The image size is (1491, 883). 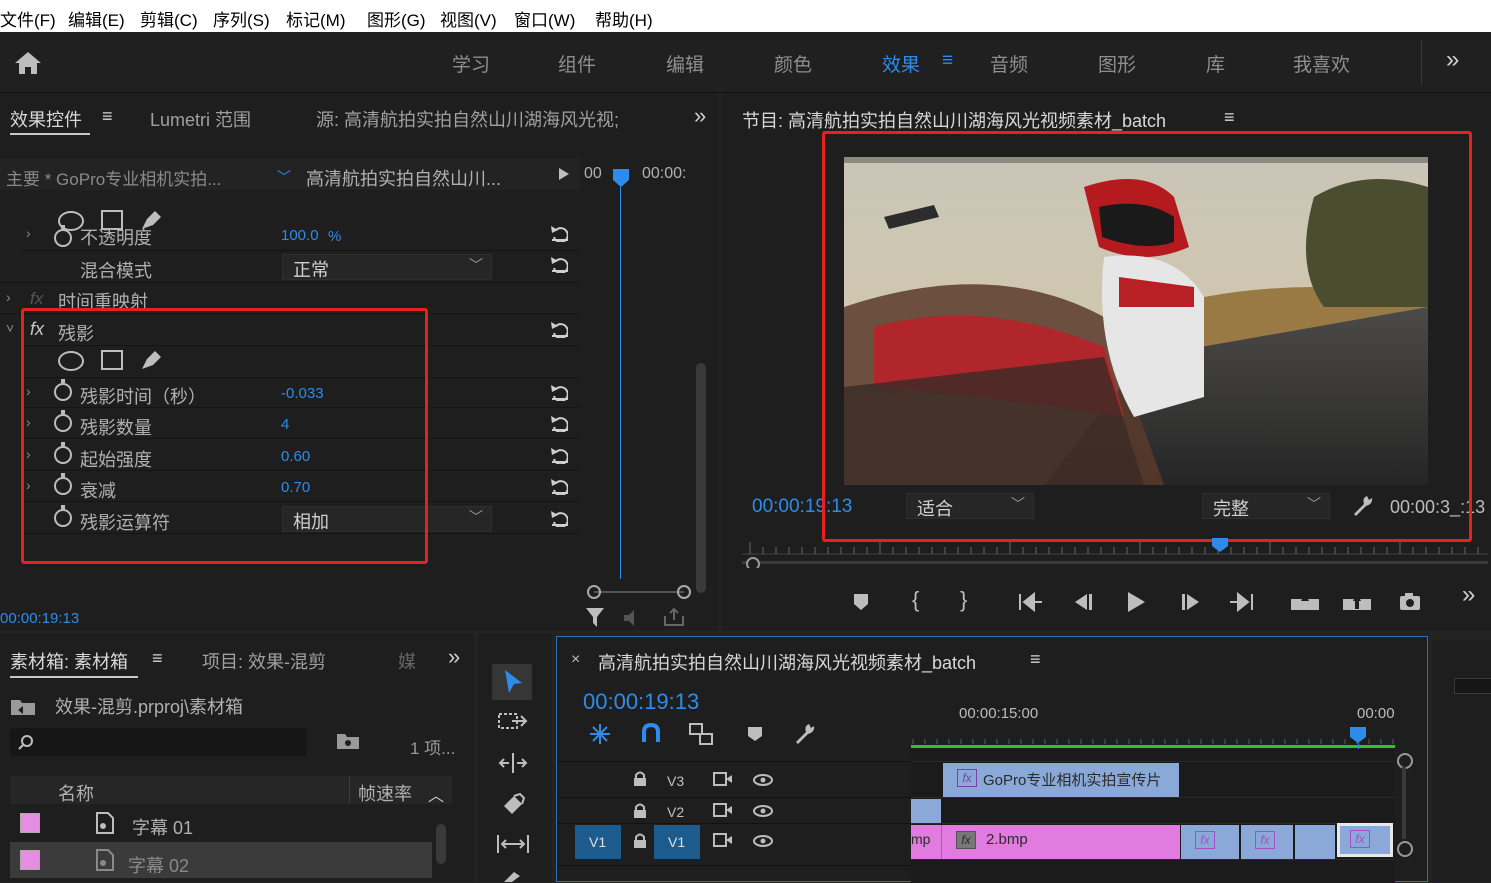 I want to click on sequence-tab: 高清航拍实拍自然山川湖海风光视频素材_batch, so click(x=787, y=662).